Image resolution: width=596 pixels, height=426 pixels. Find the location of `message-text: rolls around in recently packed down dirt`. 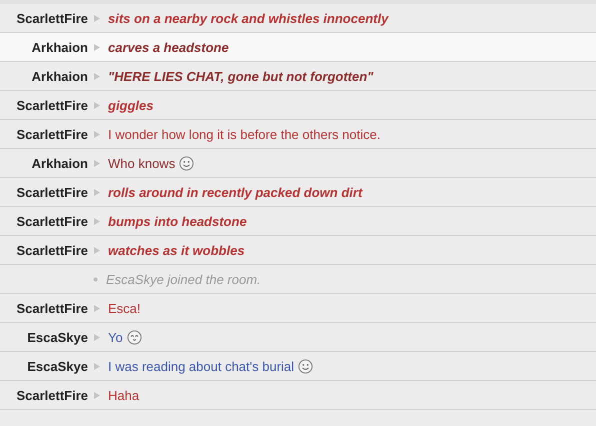

message-text: rolls around in recently packed down dirt is located at coordinates (235, 192).